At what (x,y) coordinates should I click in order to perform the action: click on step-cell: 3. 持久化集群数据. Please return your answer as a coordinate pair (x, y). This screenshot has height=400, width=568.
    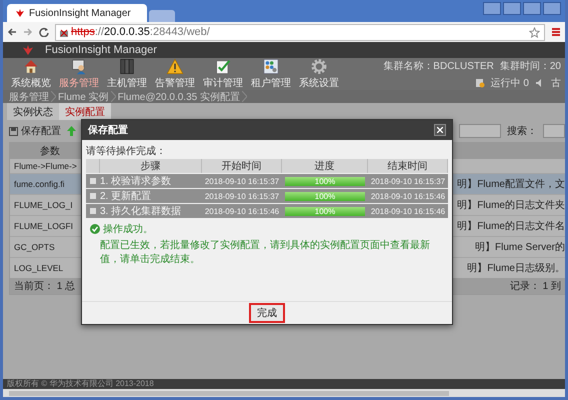
    Looking at the image, I should click on (151, 211).